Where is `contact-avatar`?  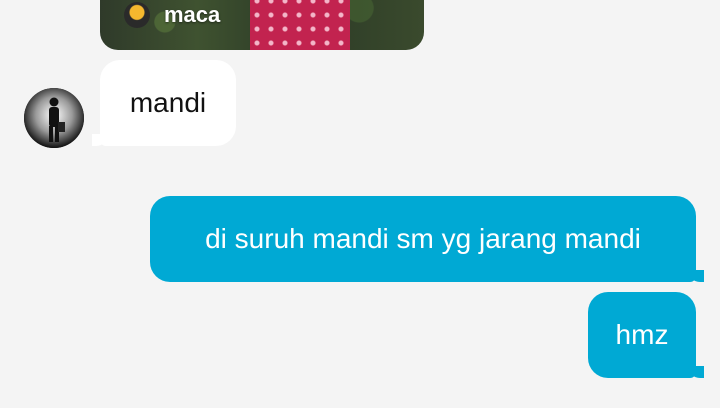 contact-avatar is located at coordinates (54, 118).